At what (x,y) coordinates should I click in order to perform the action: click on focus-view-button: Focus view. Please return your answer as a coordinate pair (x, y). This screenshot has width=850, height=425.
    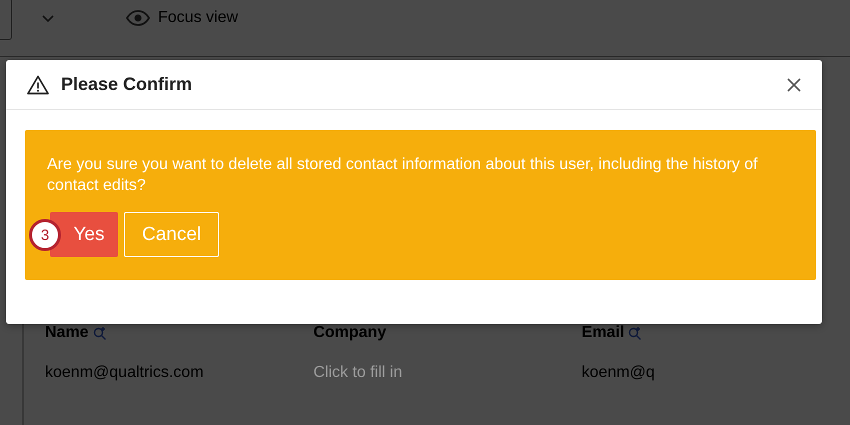
    Looking at the image, I should click on (198, 18).